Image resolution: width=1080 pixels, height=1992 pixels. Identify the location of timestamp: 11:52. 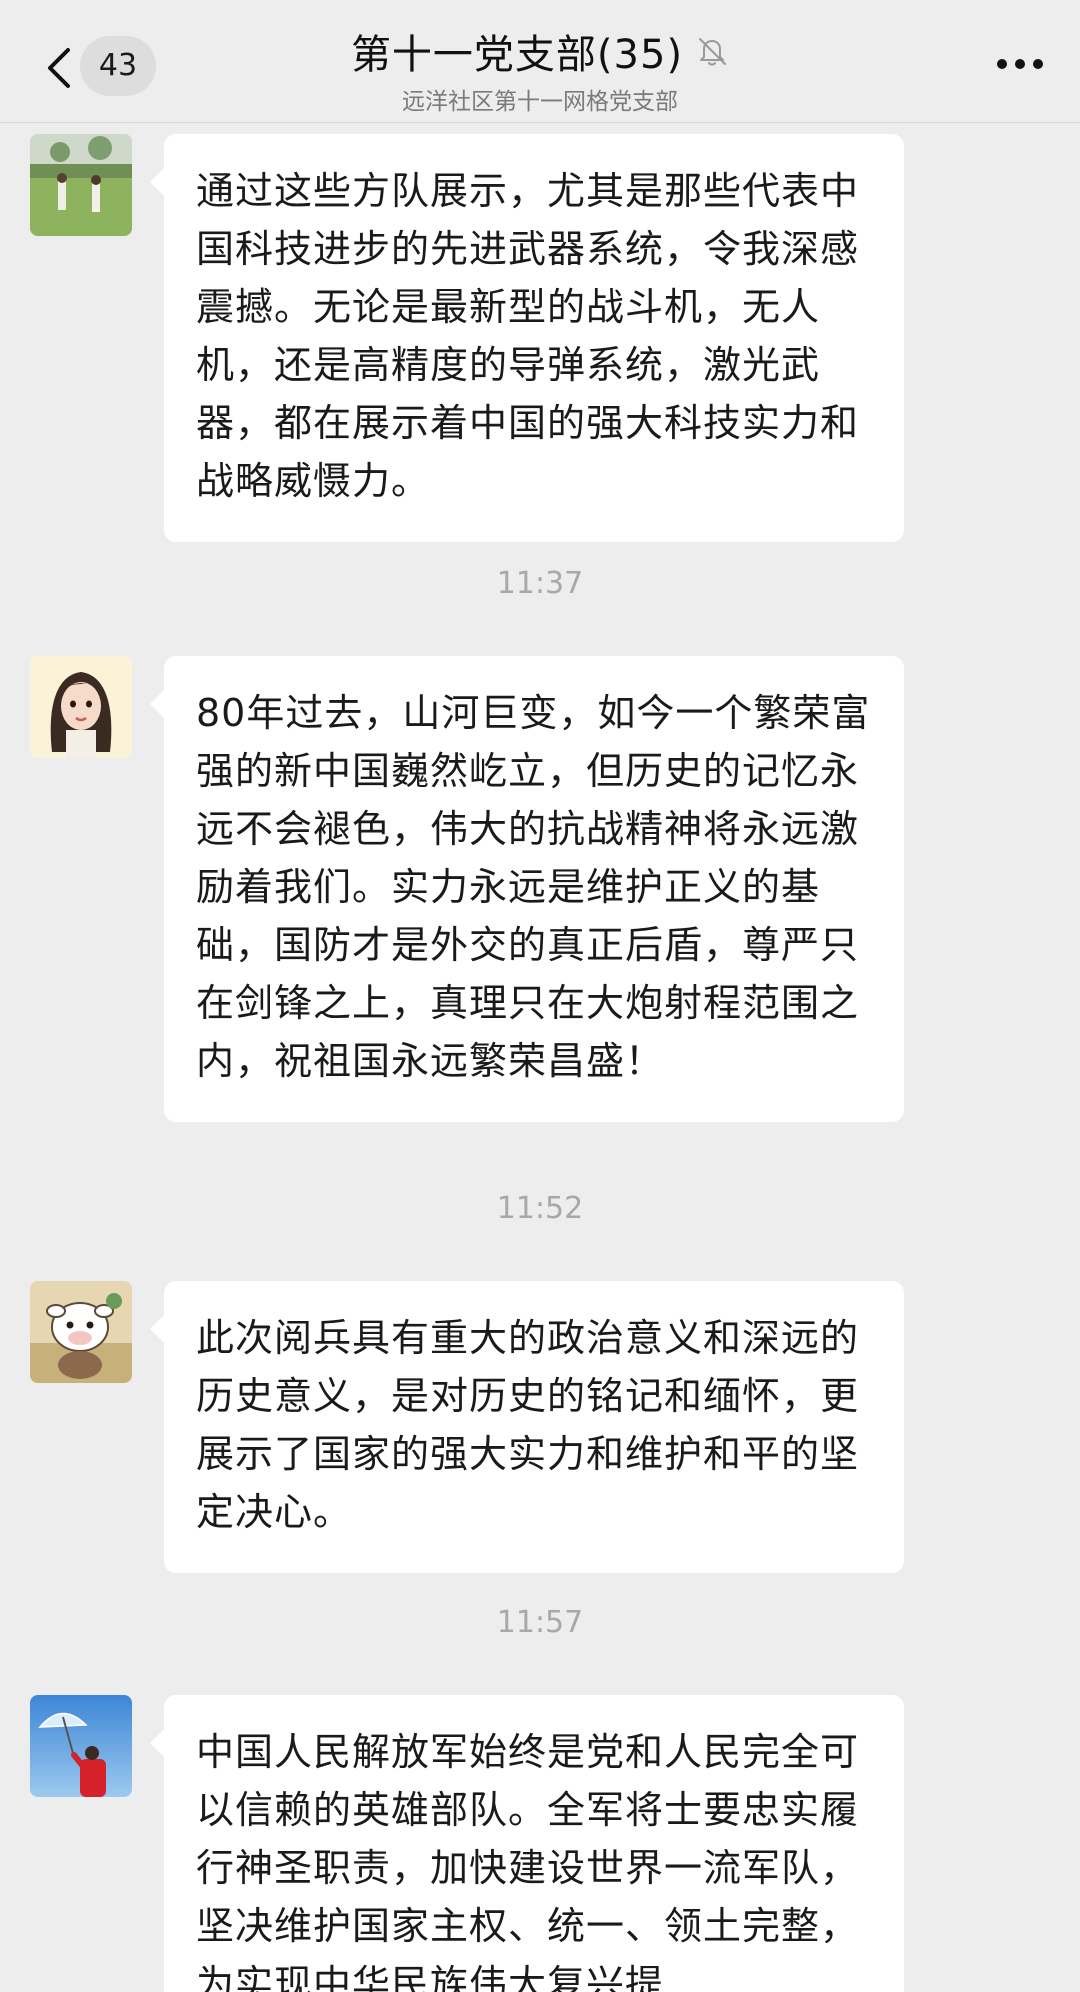
(540, 1208).